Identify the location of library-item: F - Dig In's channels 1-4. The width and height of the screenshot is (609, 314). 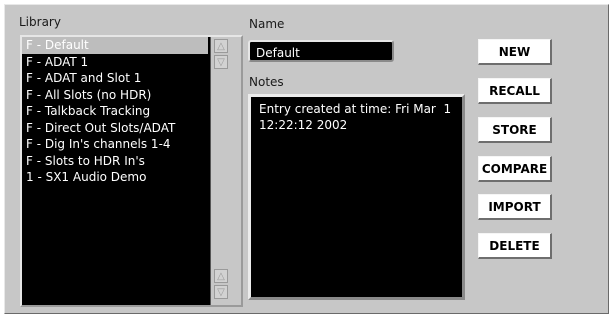
(115, 144).